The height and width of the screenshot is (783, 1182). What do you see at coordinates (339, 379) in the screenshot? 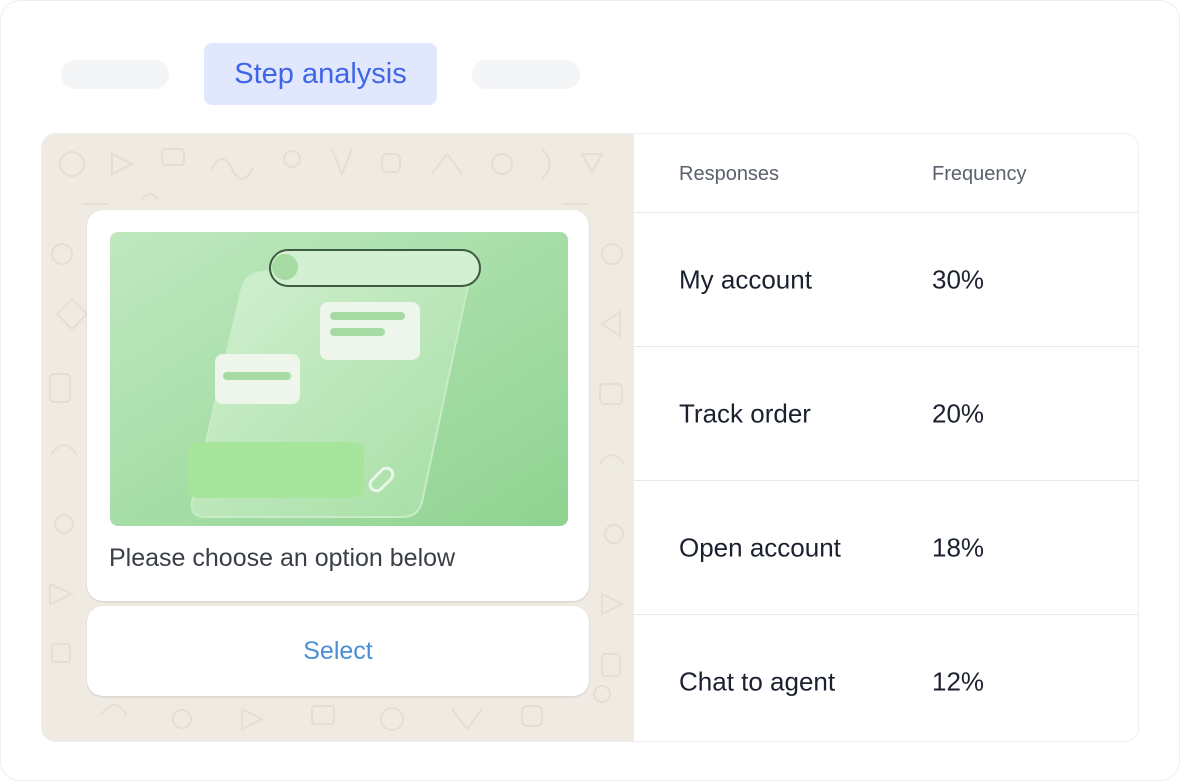
I see `chat-illustration-icon` at bounding box center [339, 379].